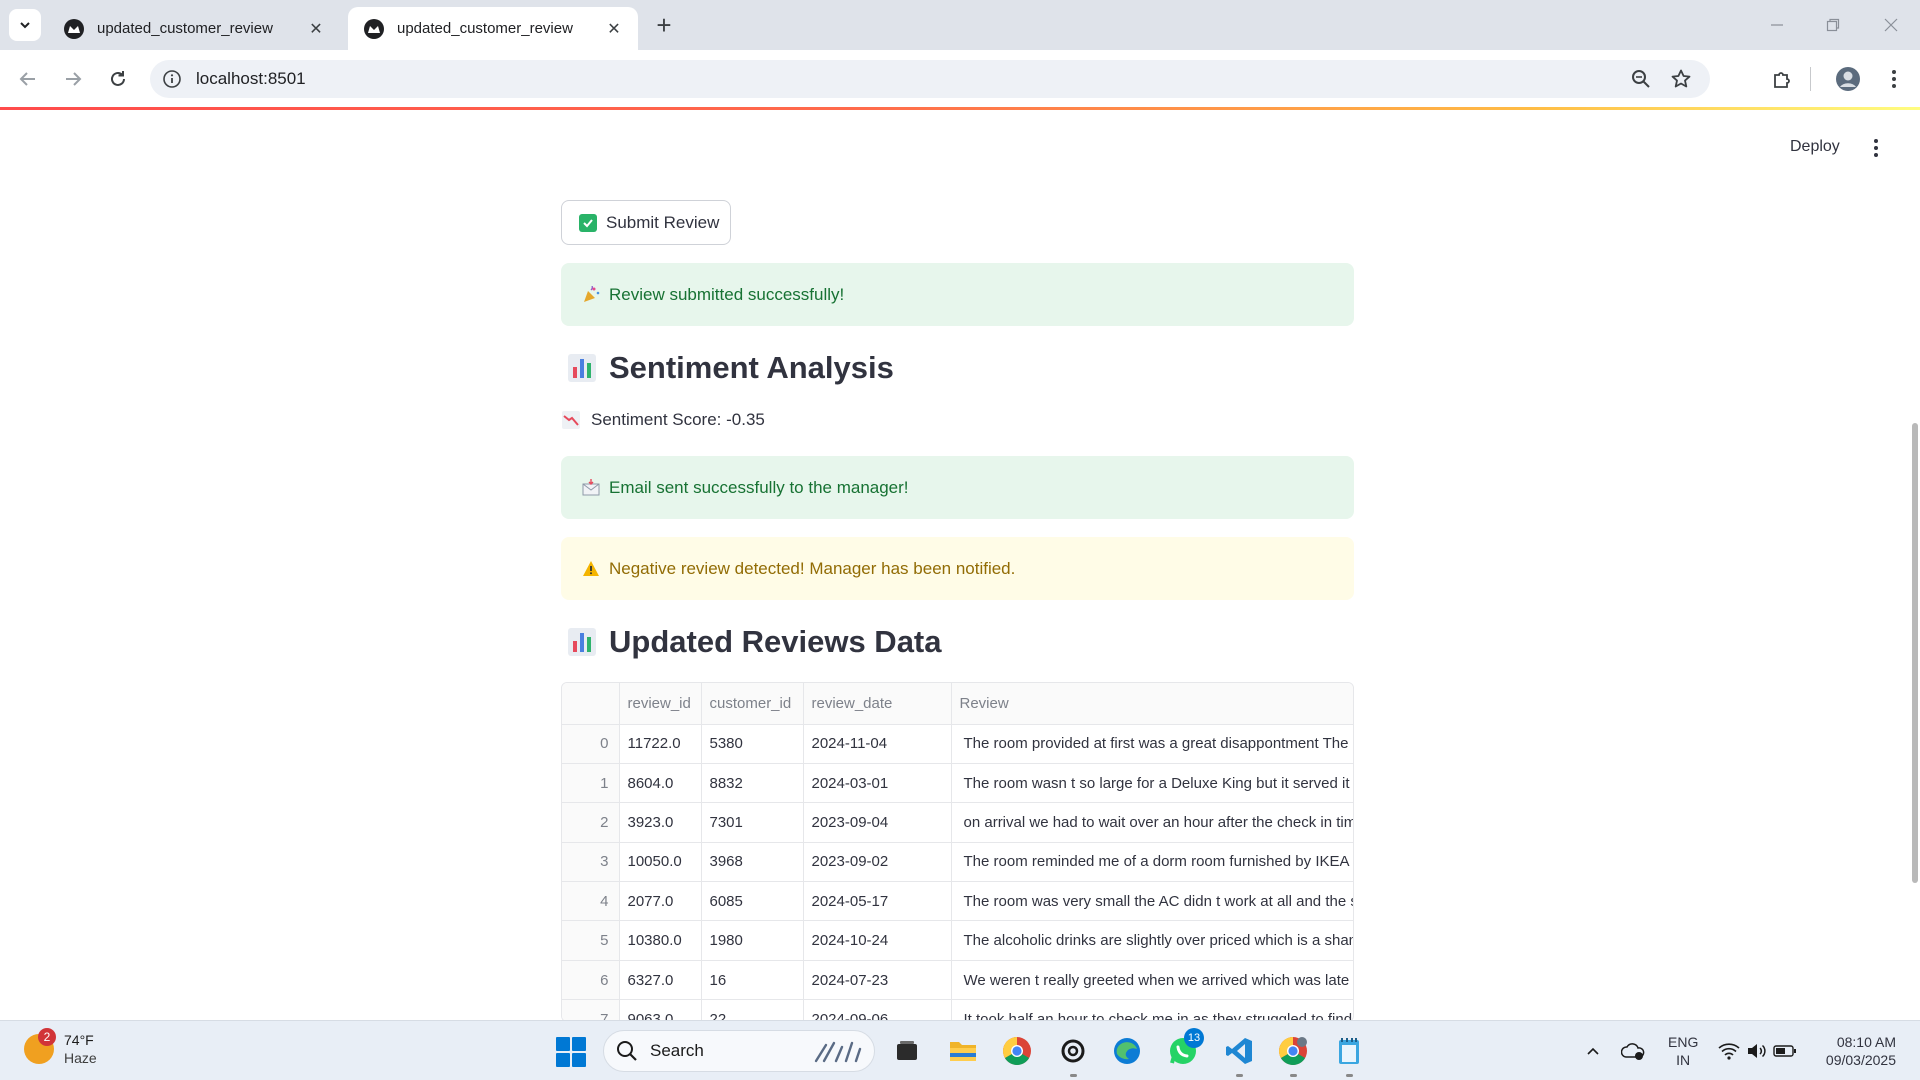  Describe the element at coordinates (877, 862) in the screenshot. I see `cell-review-date: 2023-09-02` at that location.